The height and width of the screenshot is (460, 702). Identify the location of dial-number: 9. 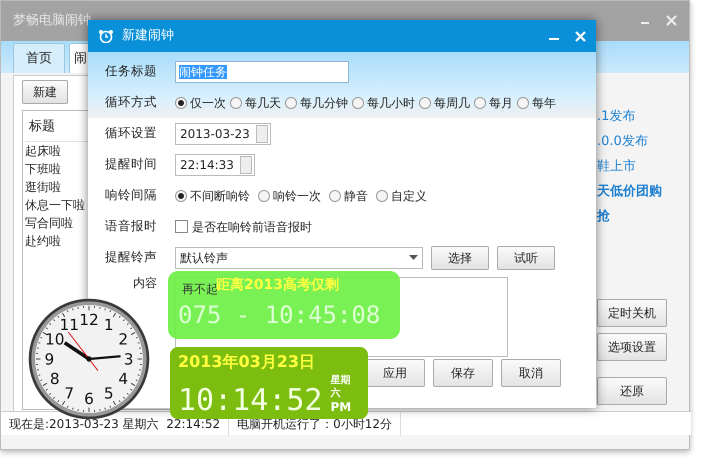
(49, 359).